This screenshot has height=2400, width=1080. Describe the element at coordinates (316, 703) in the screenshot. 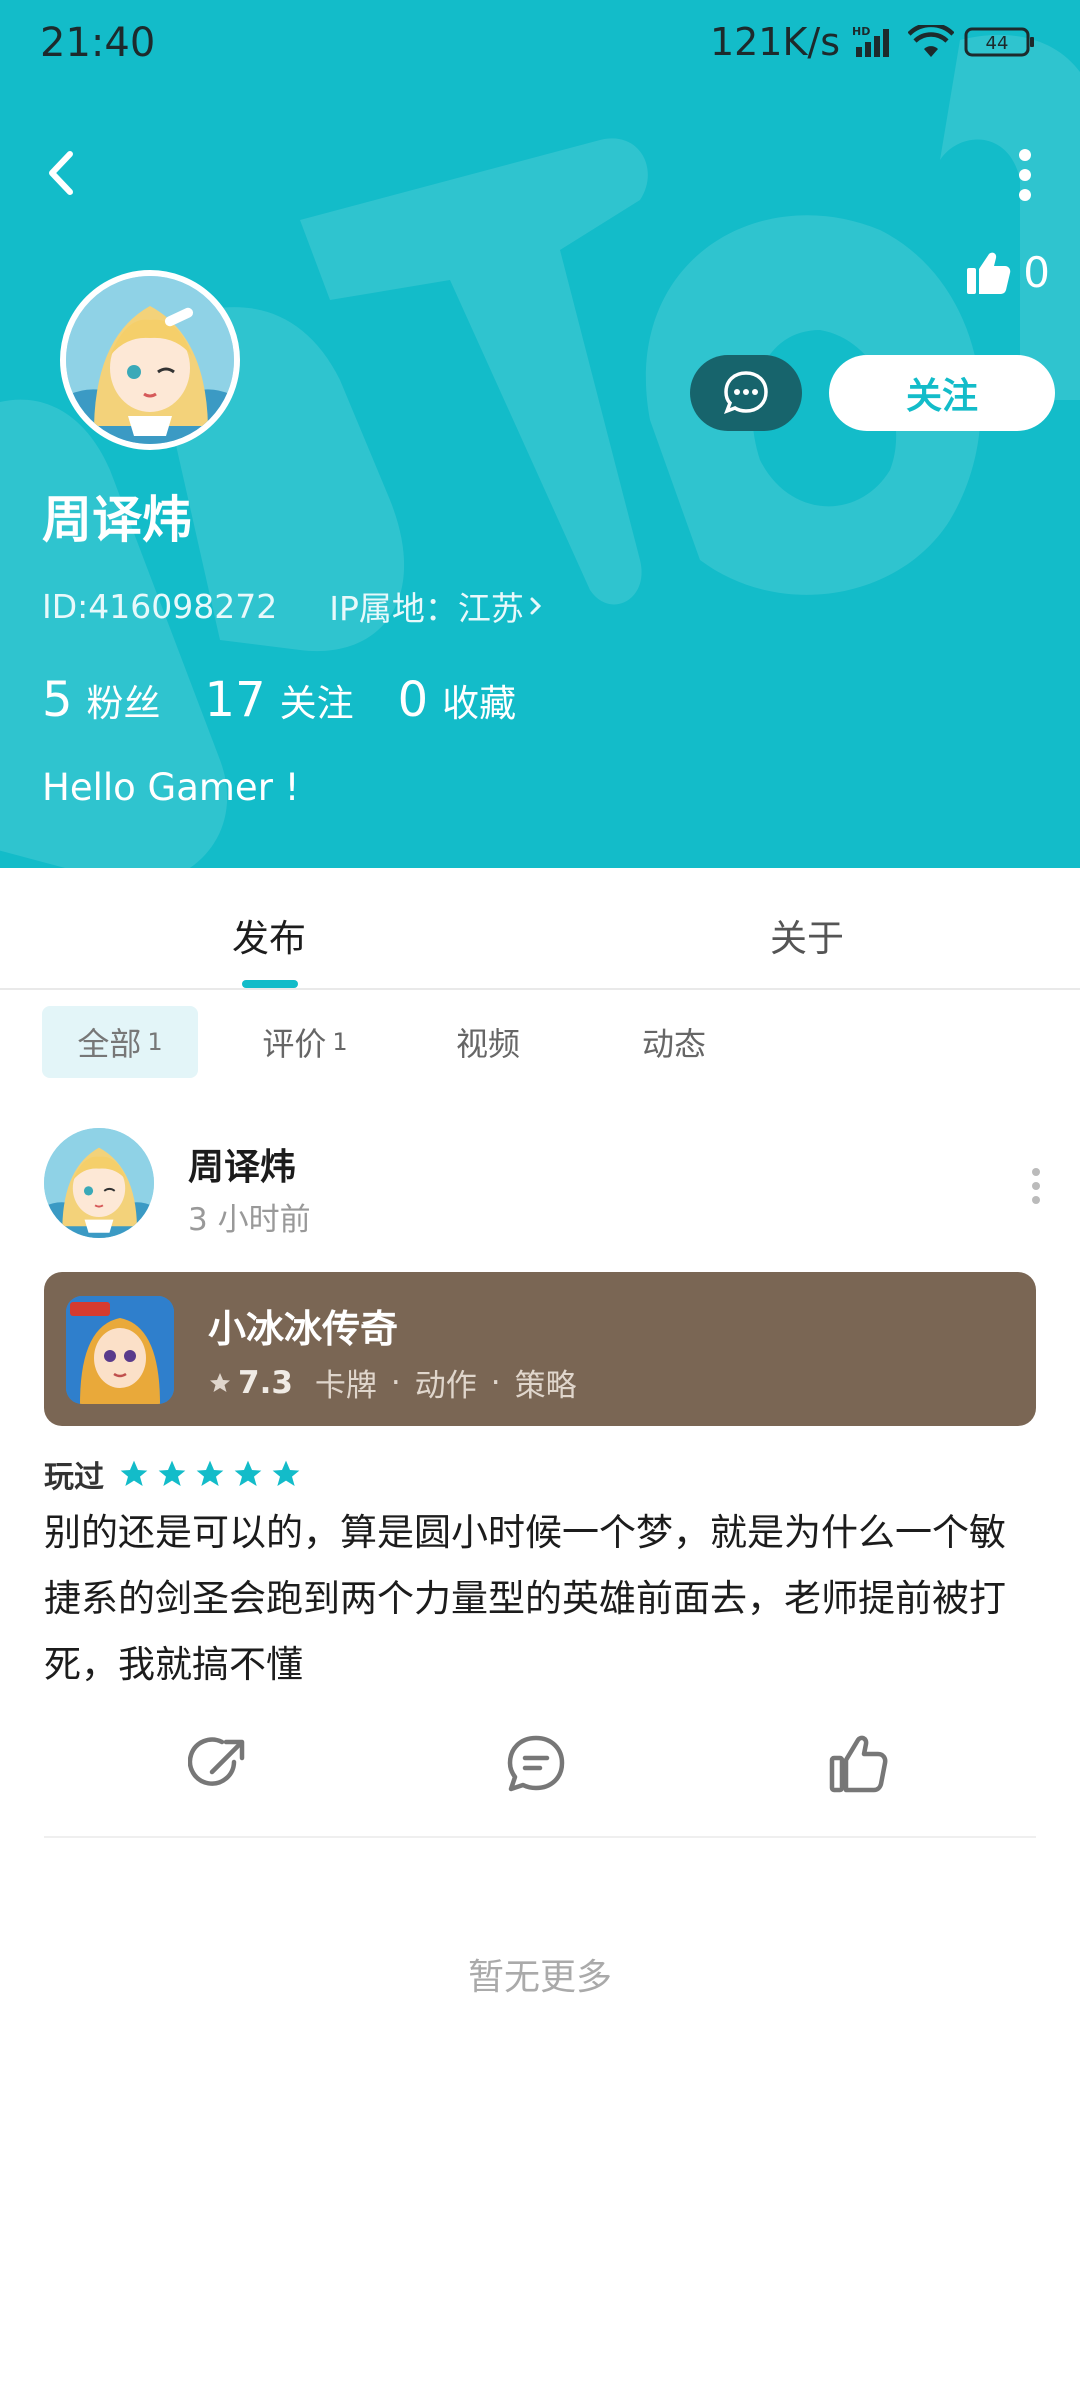

I see `stat-label: 关注` at that location.